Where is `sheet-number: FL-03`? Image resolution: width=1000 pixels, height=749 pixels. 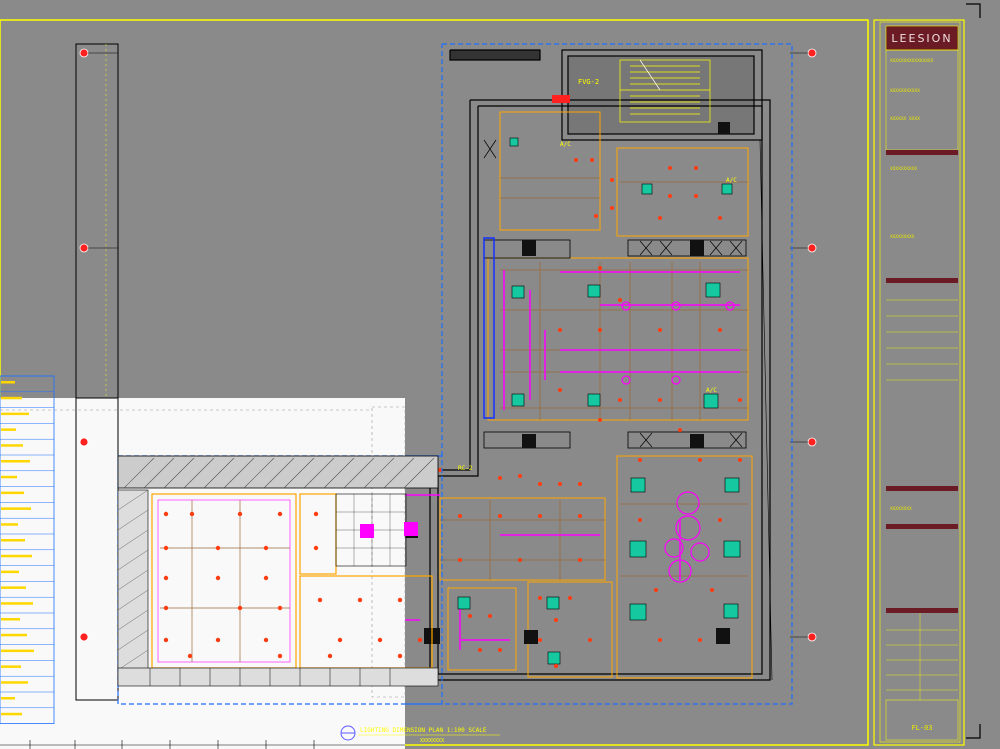
sheet-number: FL-03 is located at coordinates (921, 728).